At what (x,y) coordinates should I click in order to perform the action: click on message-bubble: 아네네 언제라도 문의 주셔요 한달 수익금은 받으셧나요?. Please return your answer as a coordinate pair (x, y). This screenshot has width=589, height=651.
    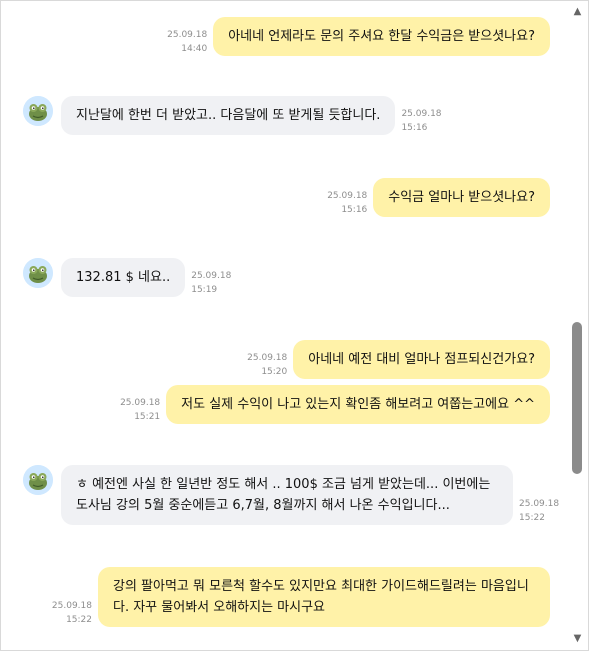
    Looking at the image, I should click on (381, 36).